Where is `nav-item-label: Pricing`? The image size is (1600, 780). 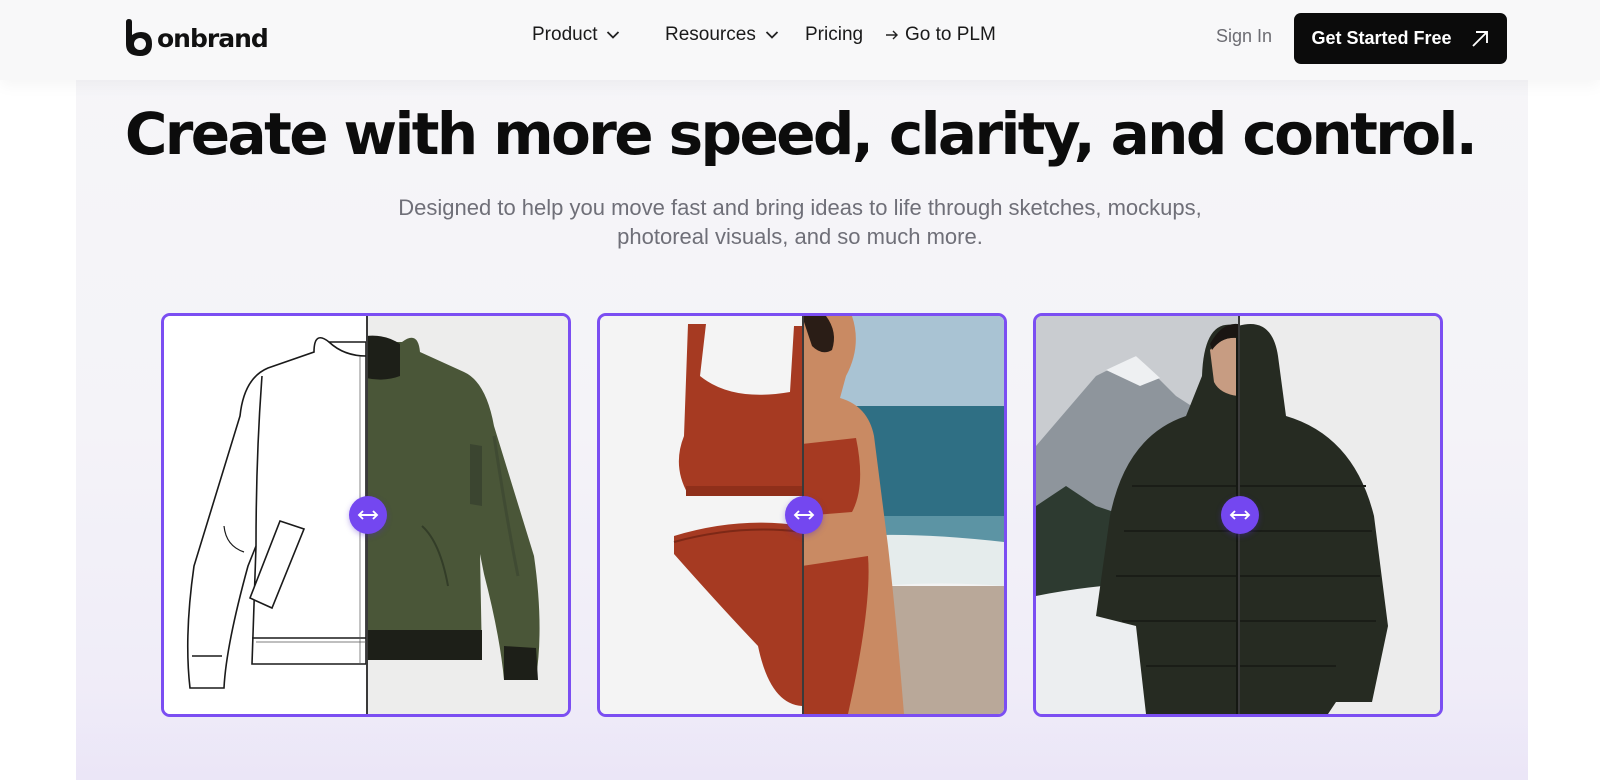 nav-item-label: Pricing is located at coordinates (834, 34).